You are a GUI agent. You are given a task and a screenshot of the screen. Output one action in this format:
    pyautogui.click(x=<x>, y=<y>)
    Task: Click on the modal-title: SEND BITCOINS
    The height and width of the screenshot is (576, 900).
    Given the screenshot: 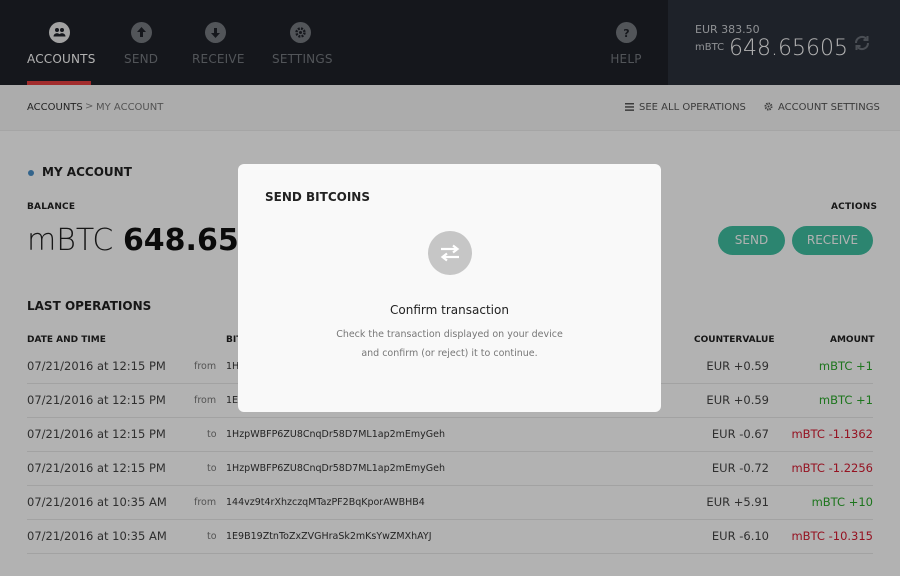 What is the action you would take?
    pyautogui.click(x=317, y=197)
    